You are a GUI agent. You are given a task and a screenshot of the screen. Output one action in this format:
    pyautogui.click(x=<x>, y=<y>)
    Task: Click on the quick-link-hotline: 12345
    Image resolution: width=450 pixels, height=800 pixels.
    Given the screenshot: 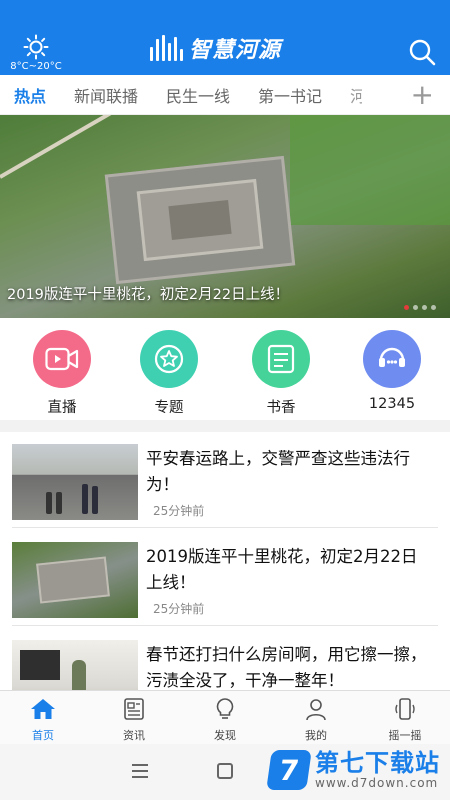 What is the action you would take?
    pyautogui.click(x=392, y=371)
    